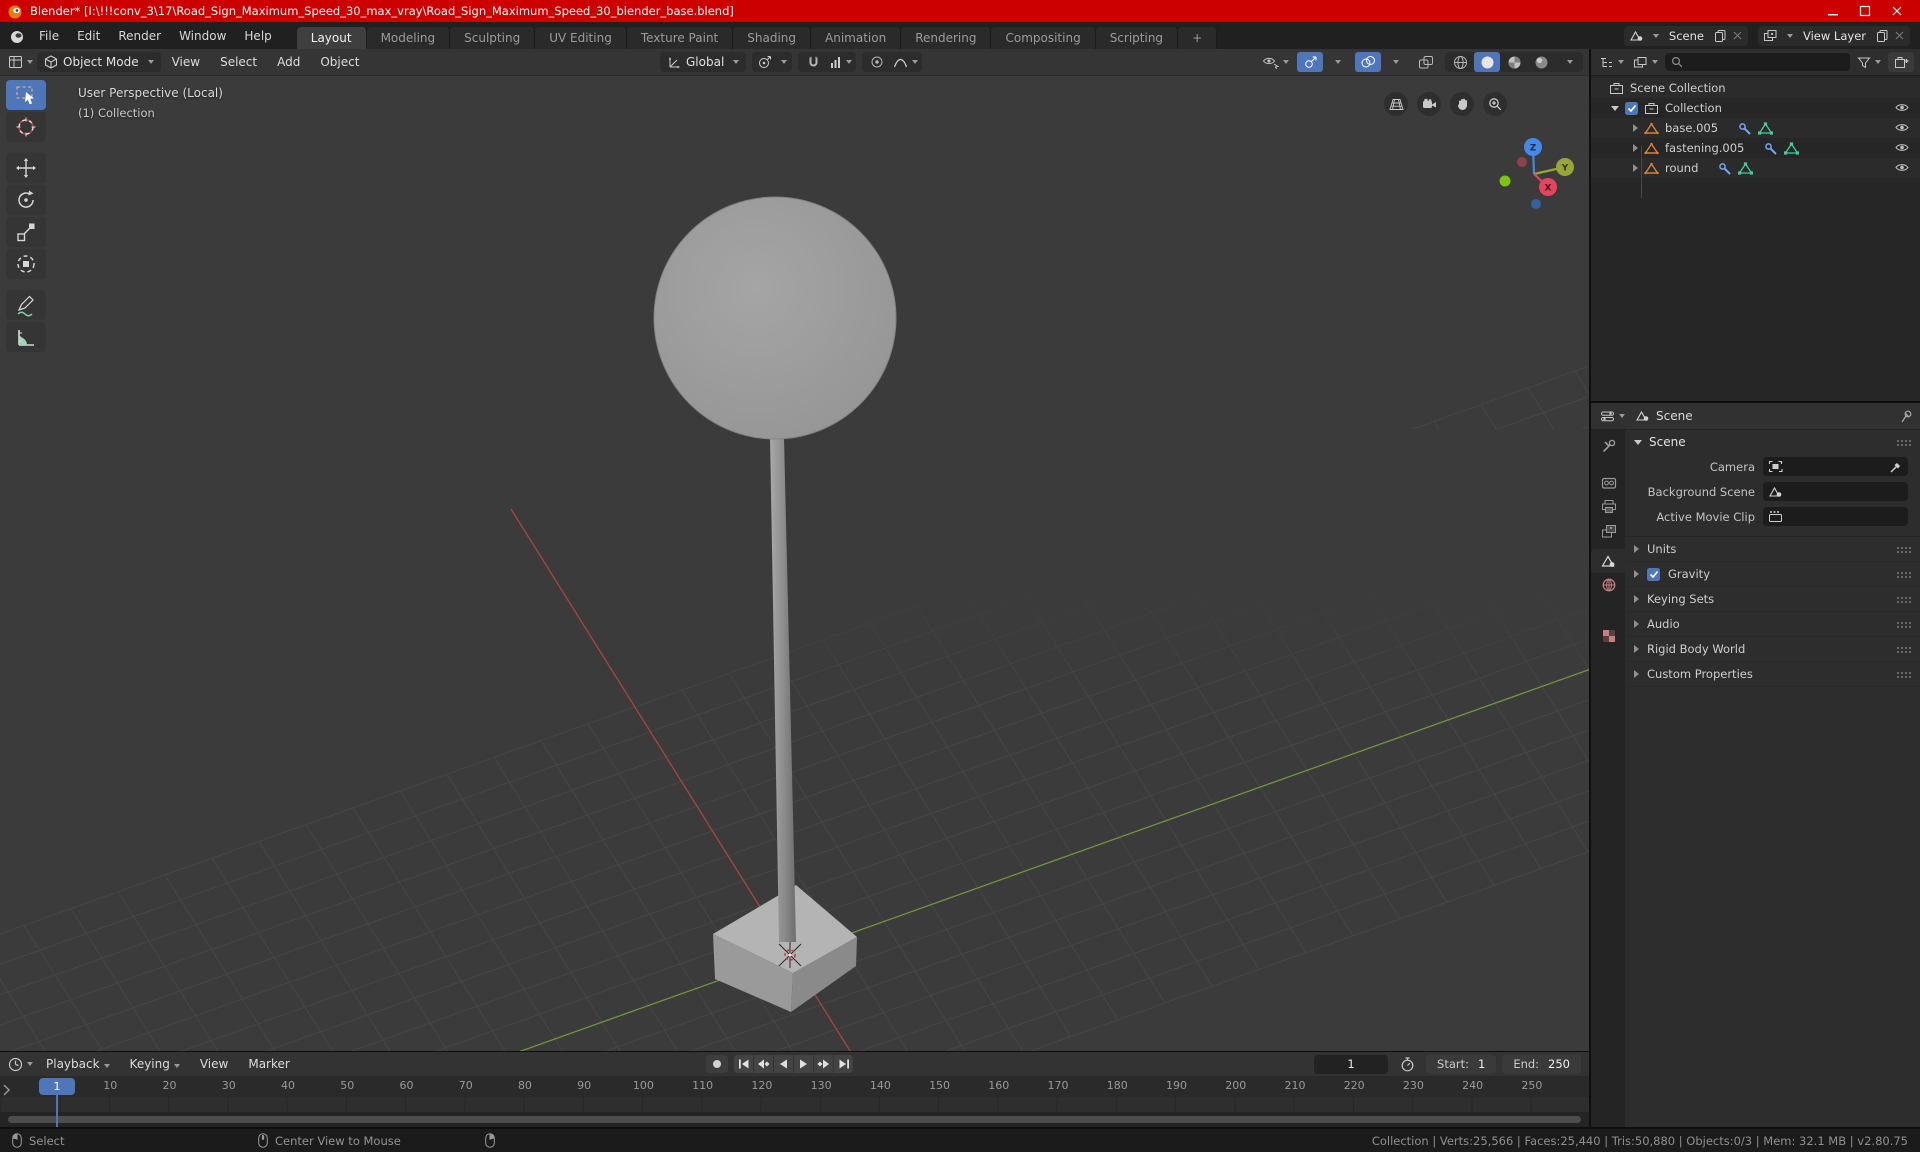 The image size is (1920, 1152). What do you see at coordinates (1609, 483) in the screenshot?
I see `tab-render` at bounding box center [1609, 483].